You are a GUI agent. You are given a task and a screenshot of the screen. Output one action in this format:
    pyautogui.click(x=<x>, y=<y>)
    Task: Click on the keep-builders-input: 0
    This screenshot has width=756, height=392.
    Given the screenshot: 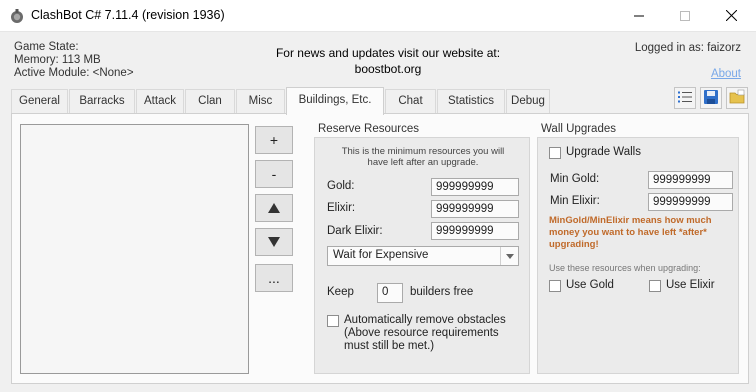 What is the action you would take?
    pyautogui.click(x=390, y=293)
    